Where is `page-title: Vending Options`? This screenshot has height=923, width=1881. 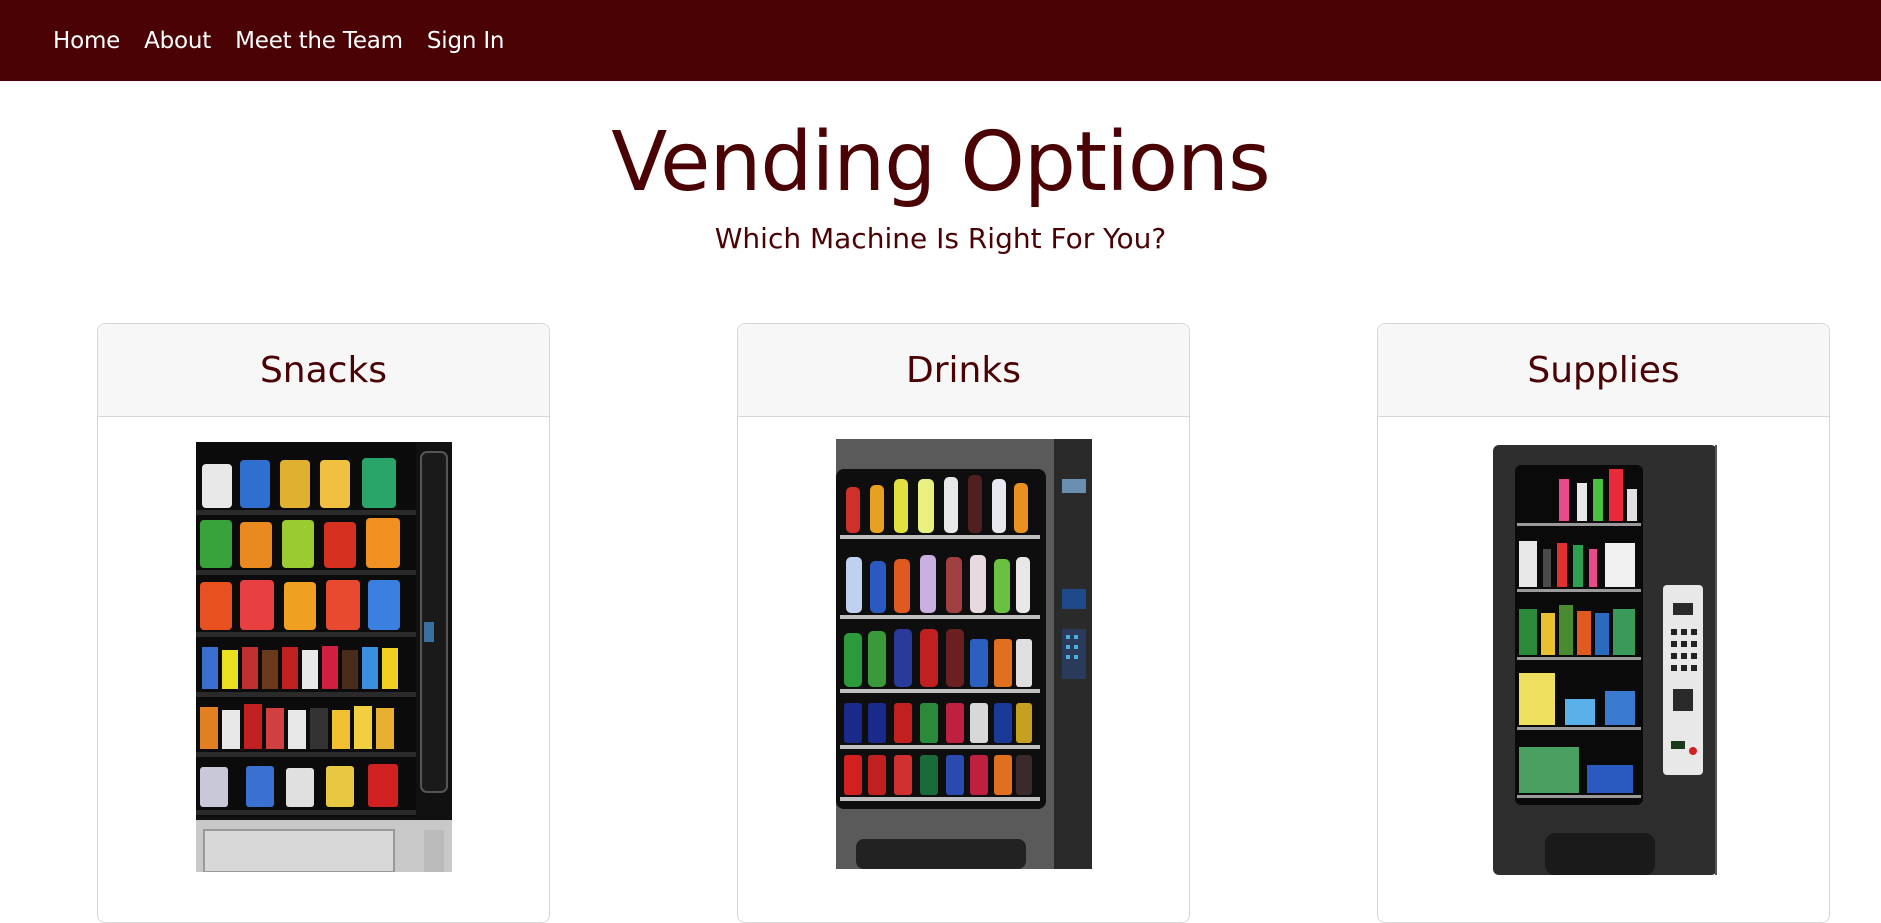 page-title: Vending Options is located at coordinates (940, 162).